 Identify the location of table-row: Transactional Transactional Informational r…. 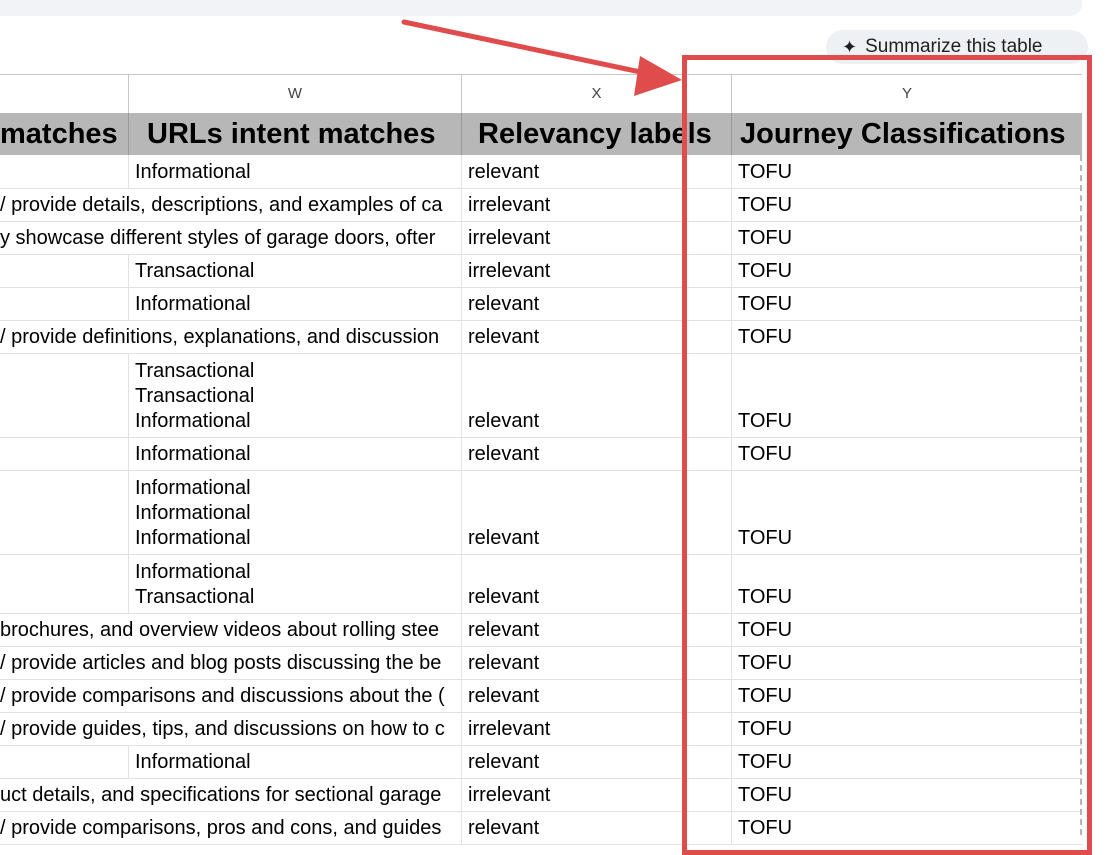
(541, 395).